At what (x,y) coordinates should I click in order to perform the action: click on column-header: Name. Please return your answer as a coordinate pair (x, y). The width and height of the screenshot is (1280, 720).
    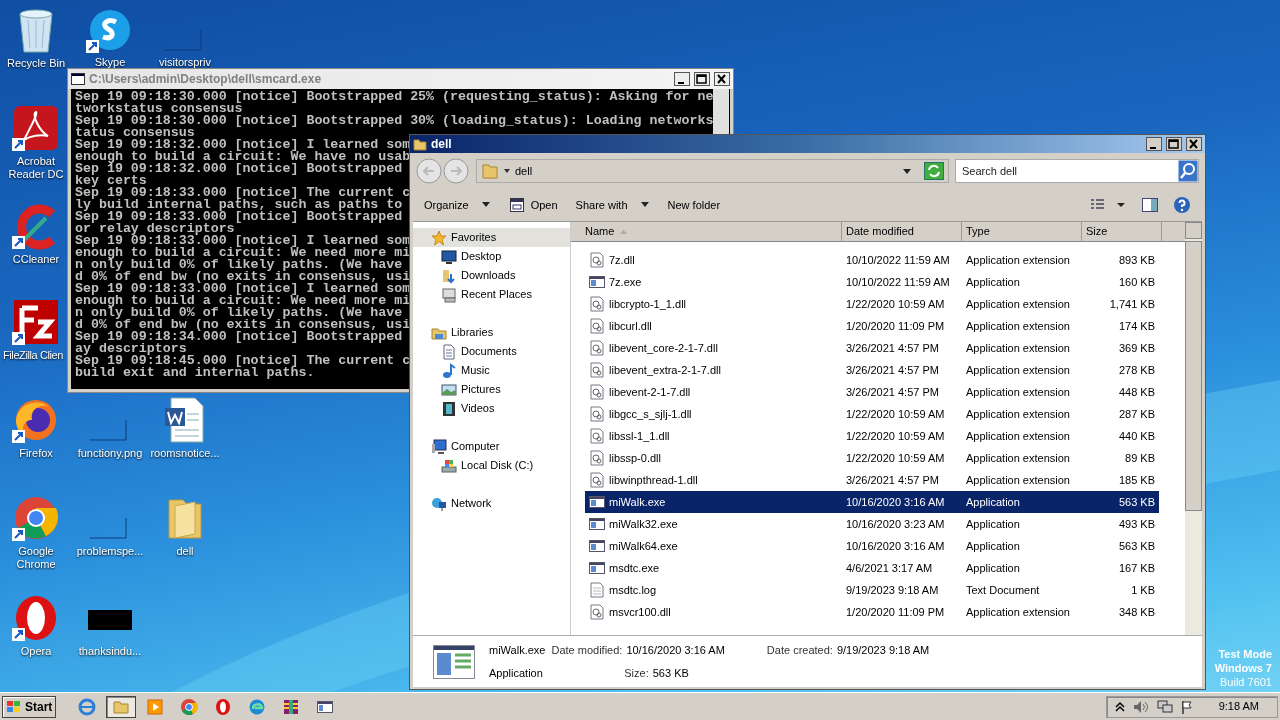
    Looking at the image, I should click on (706, 231).